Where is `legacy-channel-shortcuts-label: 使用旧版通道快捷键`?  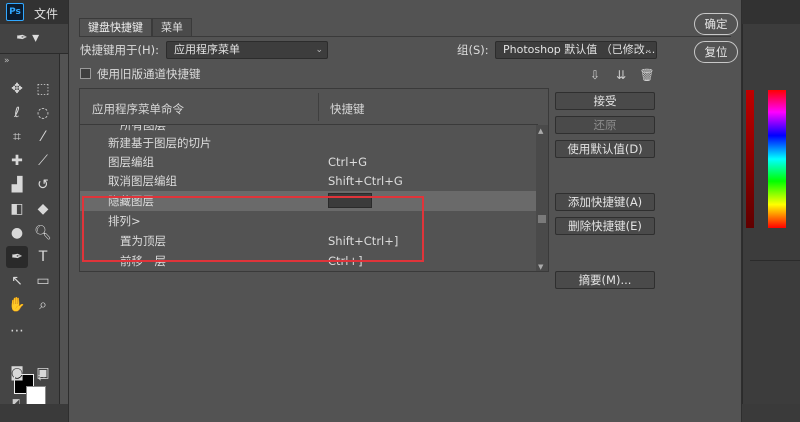
legacy-channel-shortcuts-label: 使用旧版通道快捷键 is located at coordinates (149, 74).